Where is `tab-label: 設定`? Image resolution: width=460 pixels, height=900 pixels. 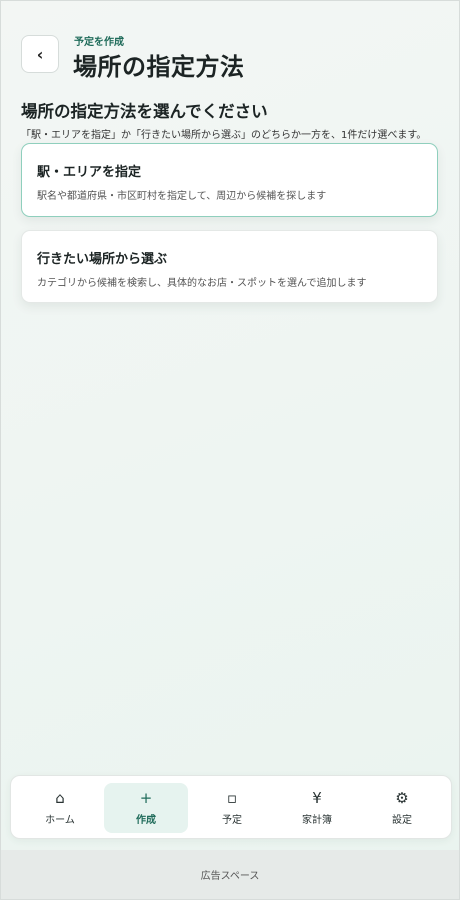
tab-label: 設定 is located at coordinates (402, 820).